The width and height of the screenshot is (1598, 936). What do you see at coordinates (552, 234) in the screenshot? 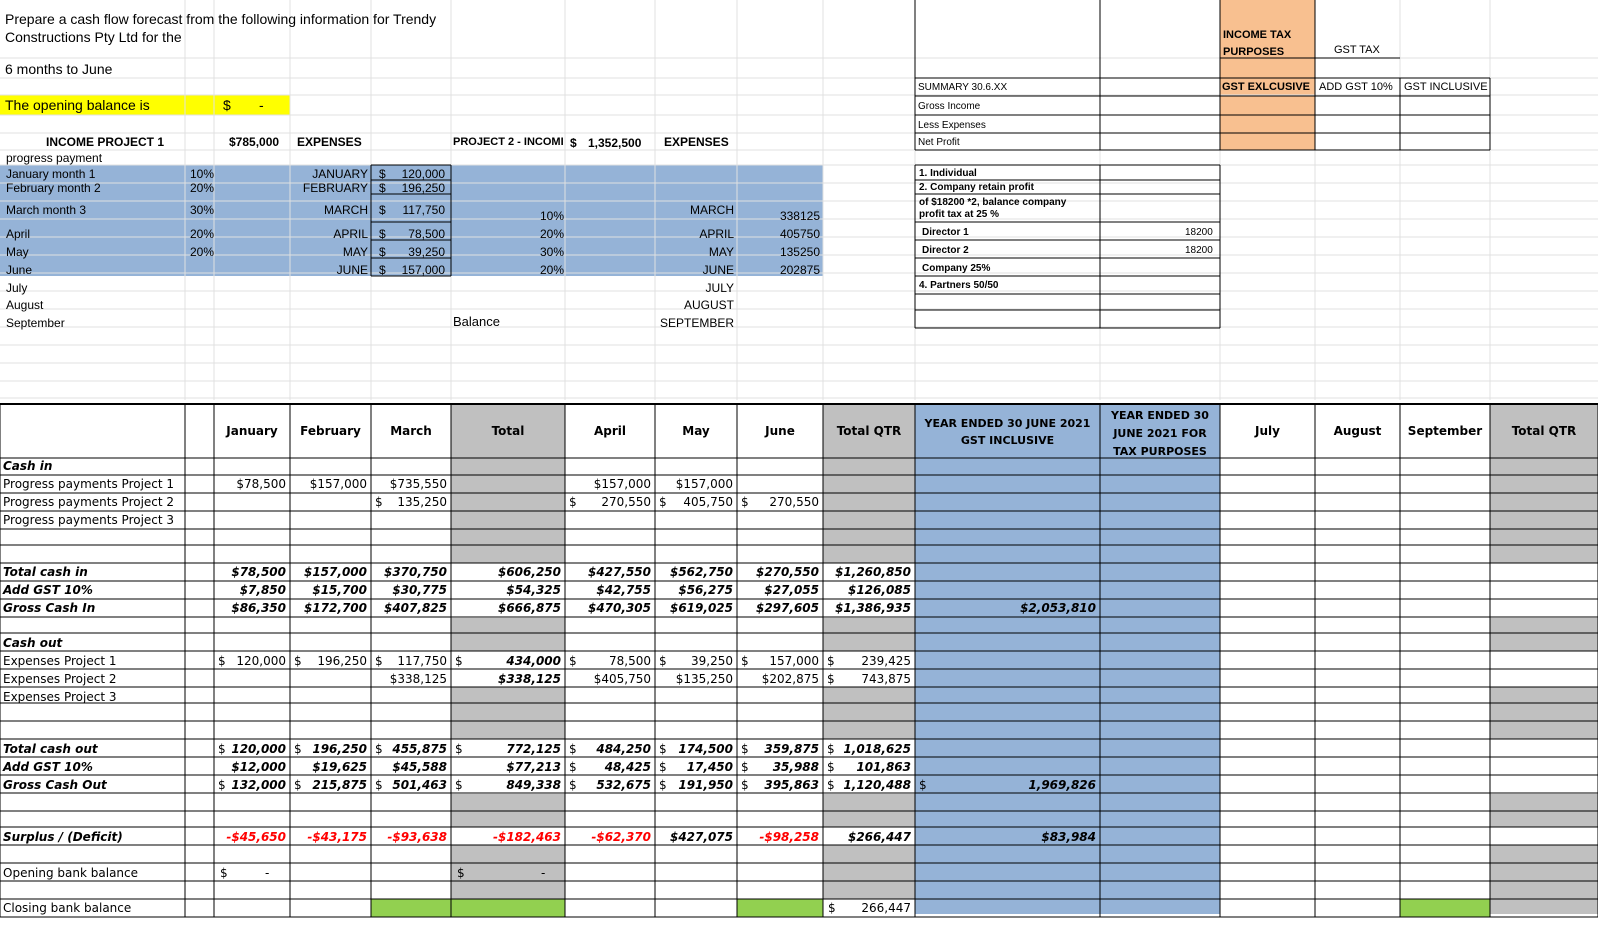
I see `project2-percent: 20%` at bounding box center [552, 234].